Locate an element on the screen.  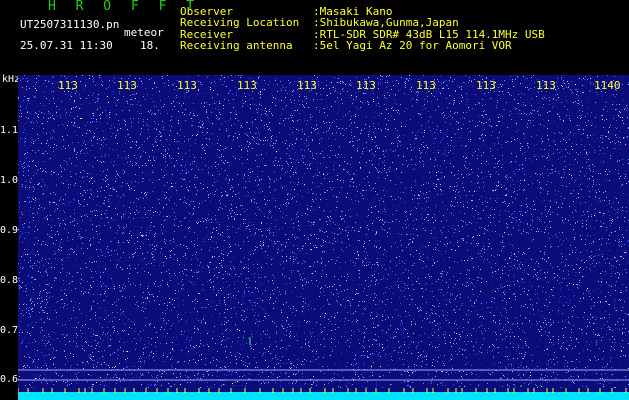
x-tick-label: 1140 is located at coordinates (607, 85).